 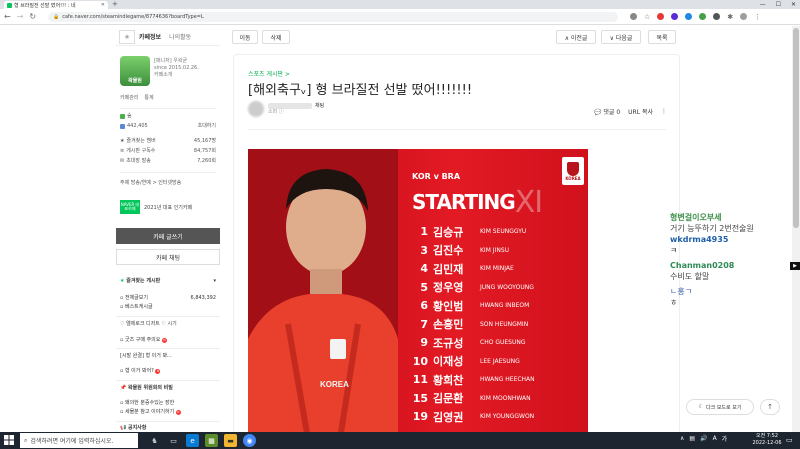 What do you see at coordinates (744, 16) in the screenshot?
I see `profile-avatar` at bounding box center [744, 16].